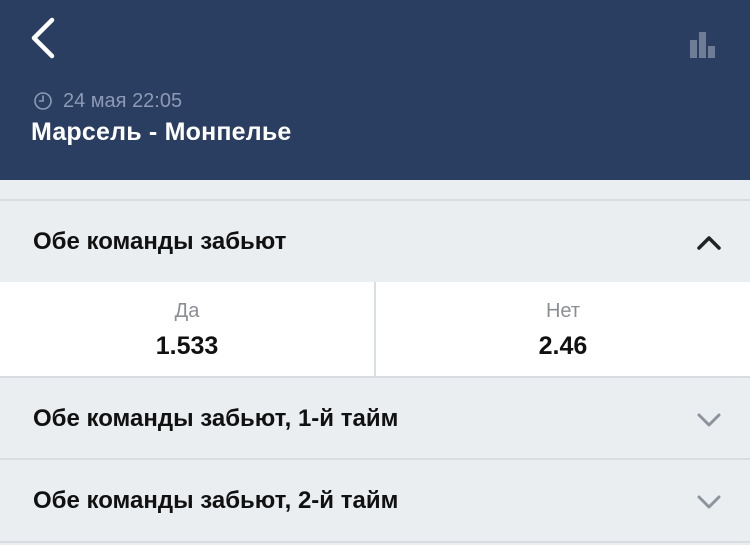 The width and height of the screenshot is (750, 545). Describe the element at coordinates (216, 418) in the screenshot. I see `market-title: Обе команды забьют, 1-й тайм` at that location.